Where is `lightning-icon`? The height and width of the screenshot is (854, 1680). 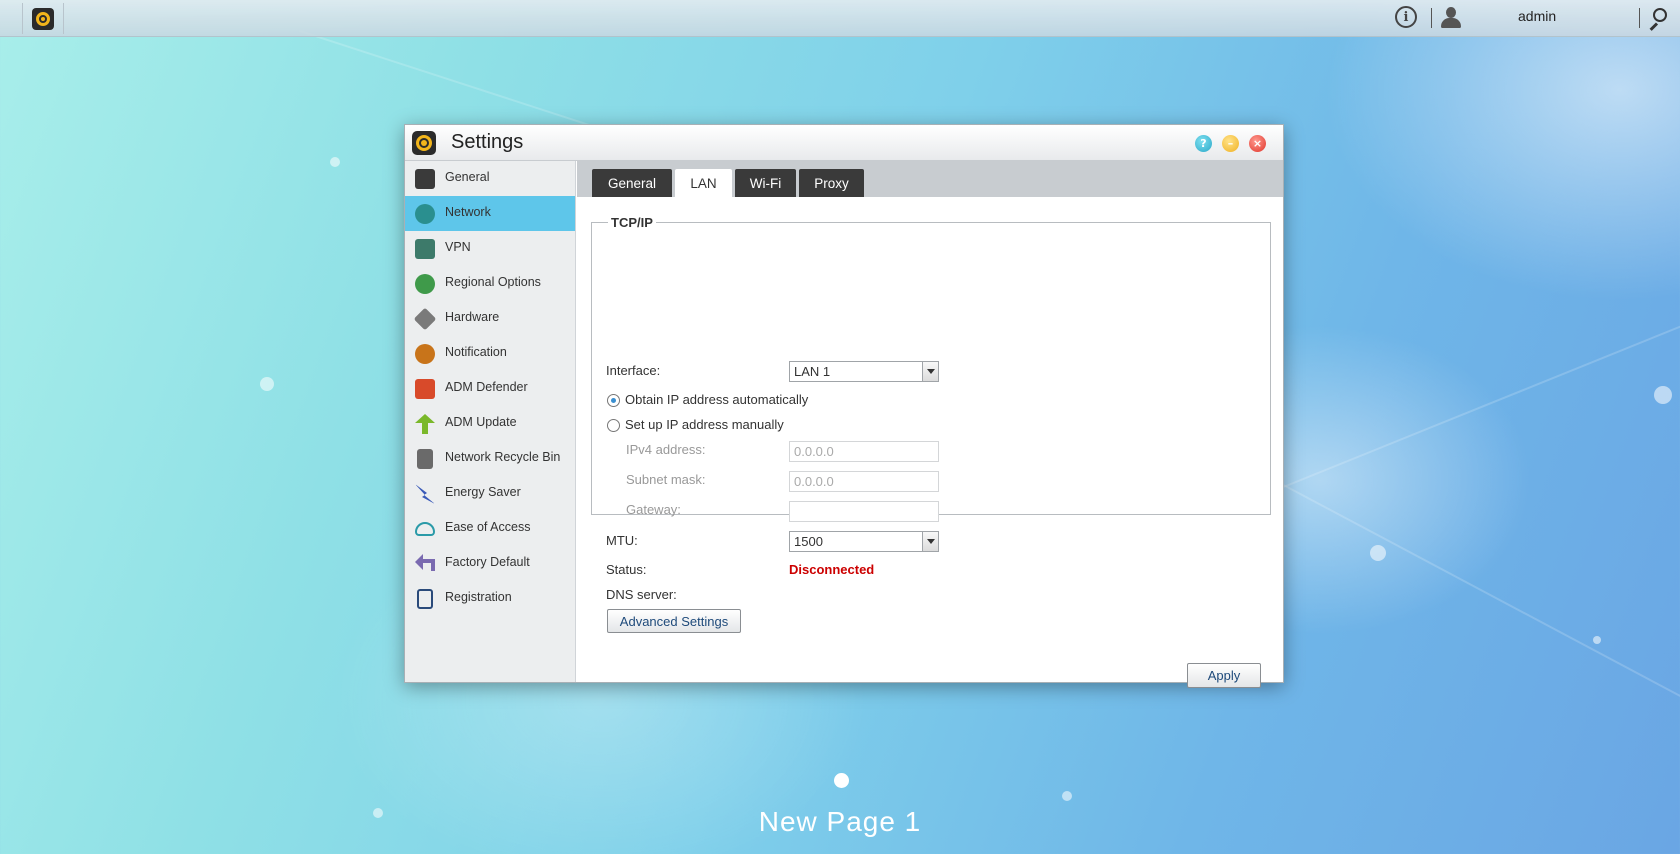 lightning-icon is located at coordinates (425, 494).